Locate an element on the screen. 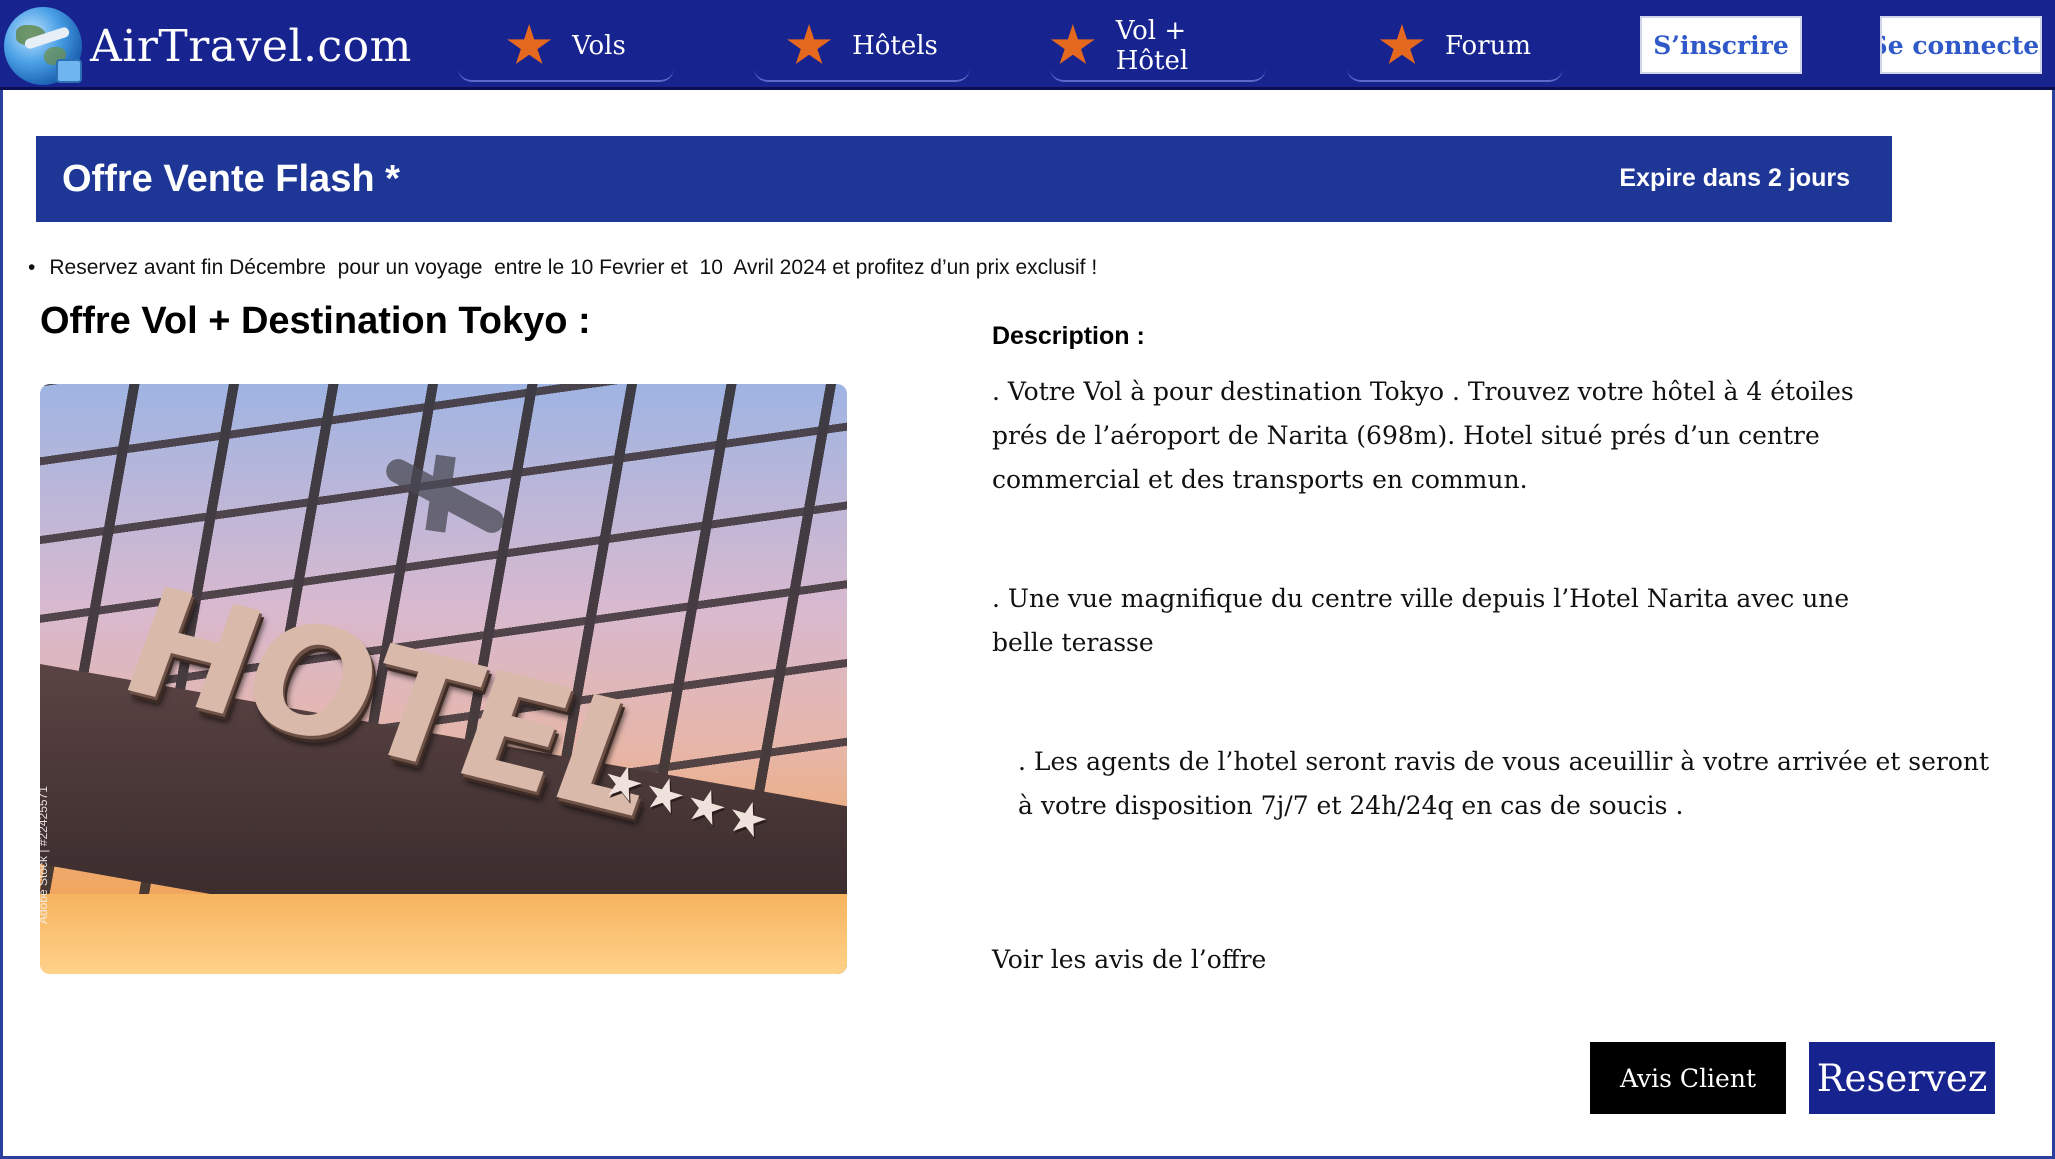 This screenshot has height=1159, width=2055. globe-plane-logo-icon is located at coordinates (43, 46).